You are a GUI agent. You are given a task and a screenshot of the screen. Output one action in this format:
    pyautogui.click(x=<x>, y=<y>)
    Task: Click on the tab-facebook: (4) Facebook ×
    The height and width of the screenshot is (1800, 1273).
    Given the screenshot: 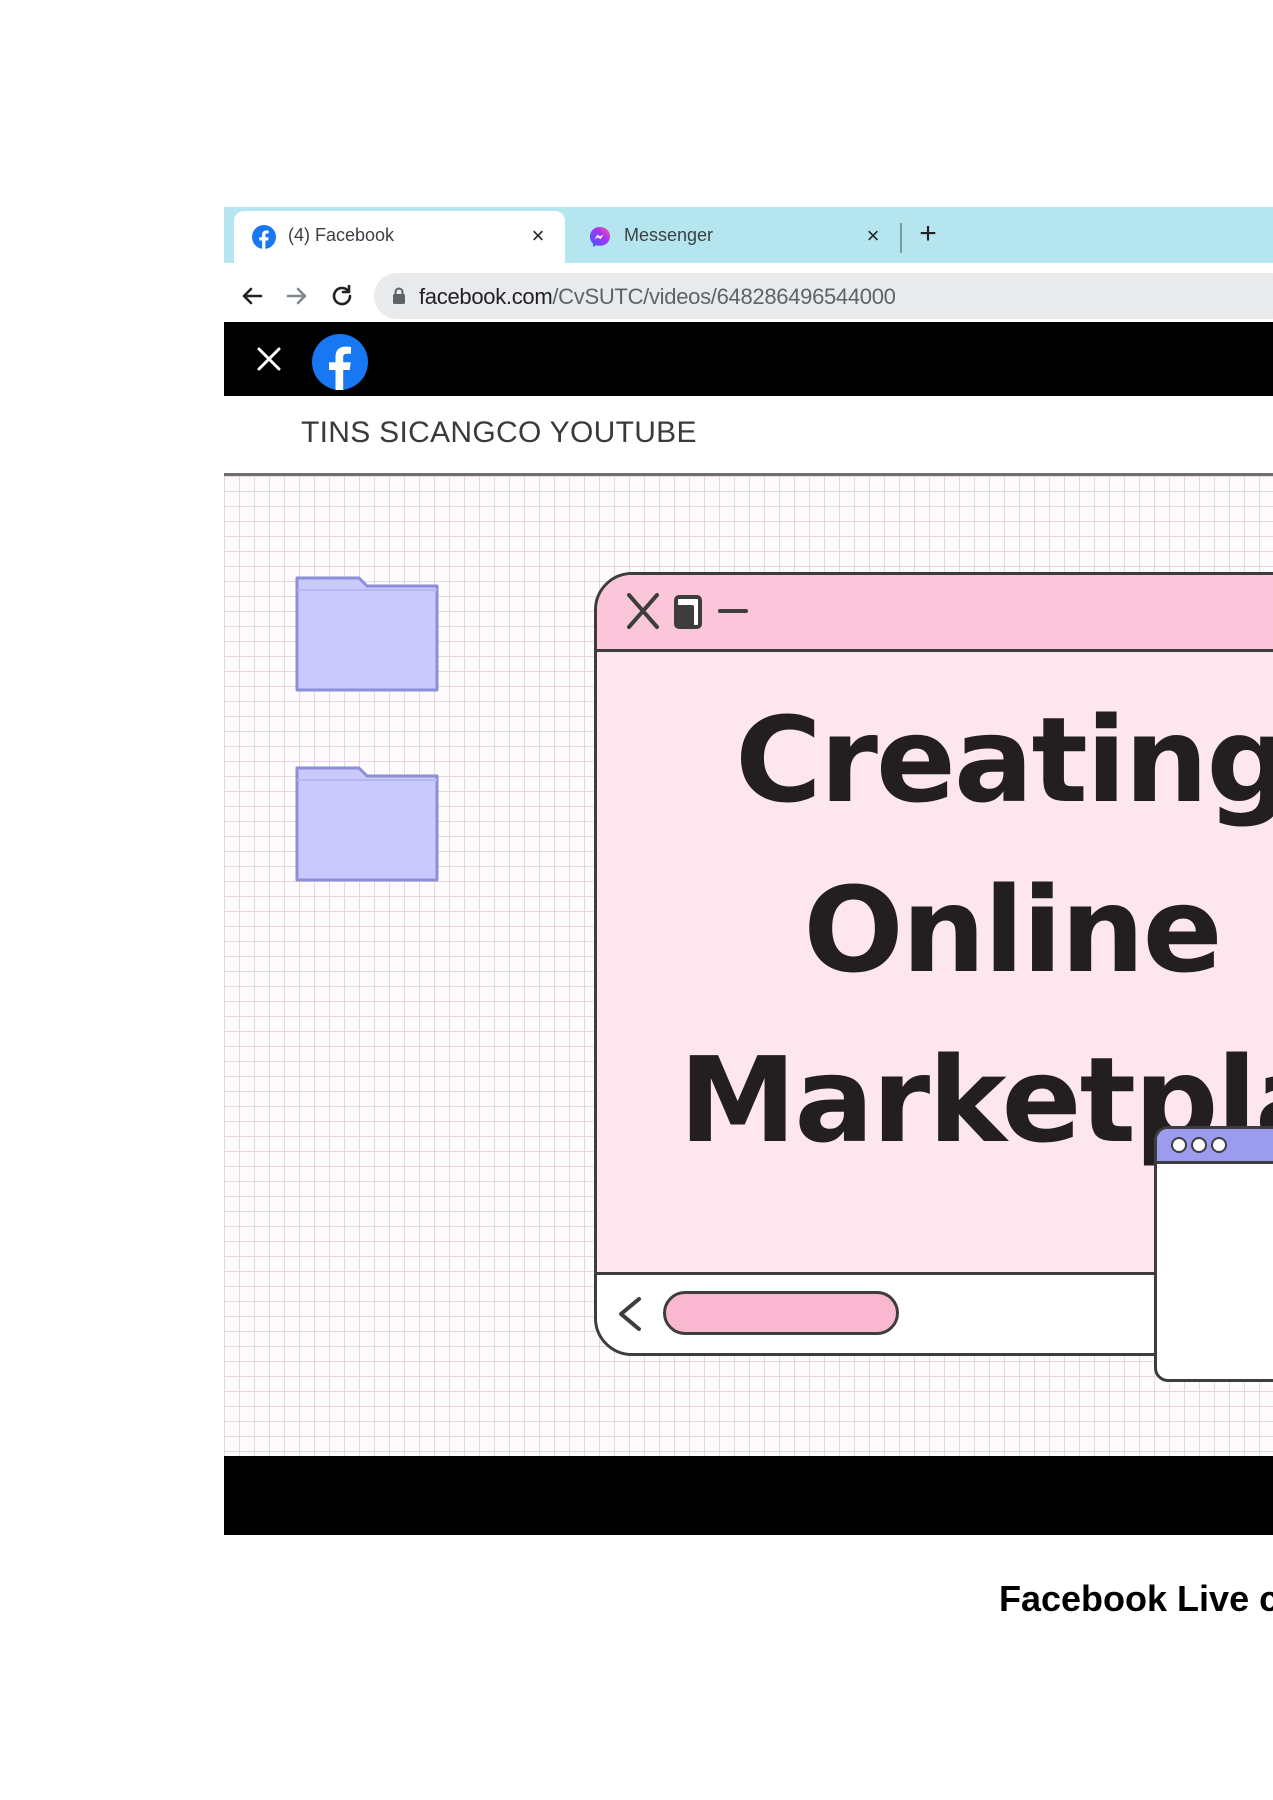 What is the action you would take?
    pyautogui.click(x=399, y=237)
    